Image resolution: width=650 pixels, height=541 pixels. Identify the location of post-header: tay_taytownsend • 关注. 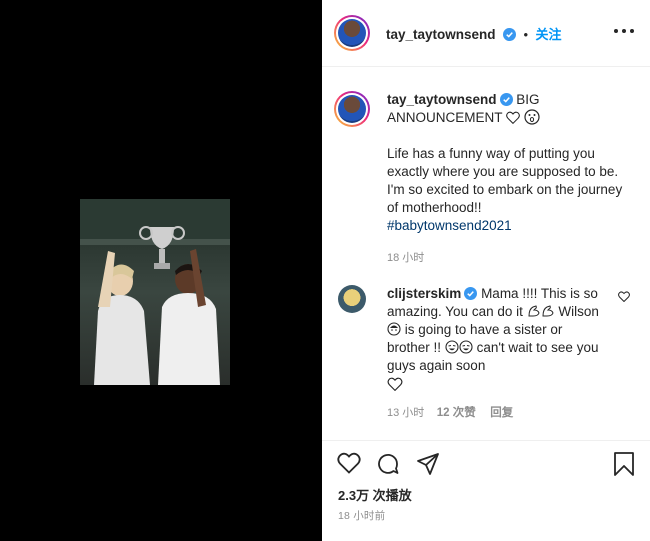
(486, 33).